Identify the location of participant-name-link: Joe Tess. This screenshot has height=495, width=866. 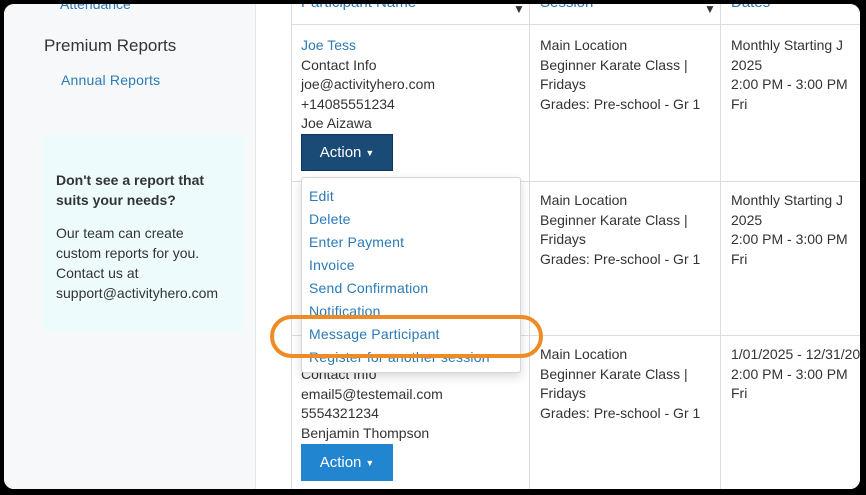
(368, 46).